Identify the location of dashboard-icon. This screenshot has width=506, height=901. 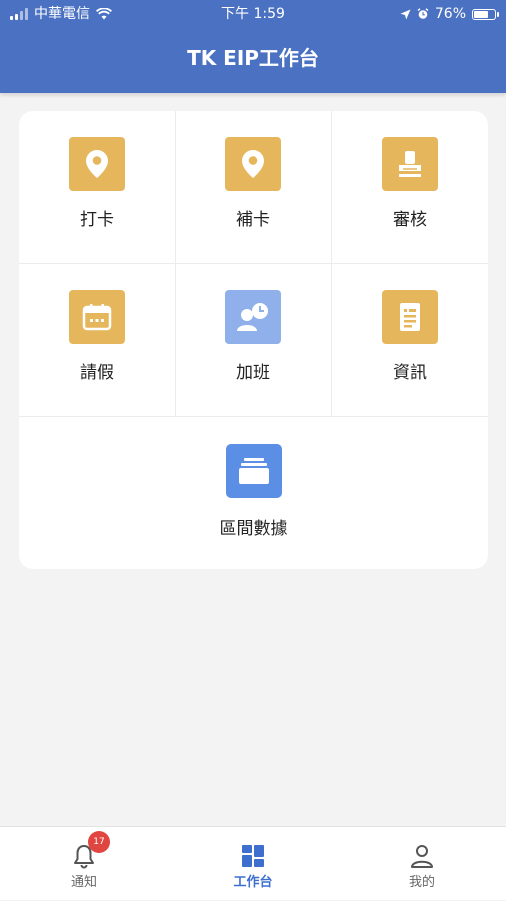
(253, 856).